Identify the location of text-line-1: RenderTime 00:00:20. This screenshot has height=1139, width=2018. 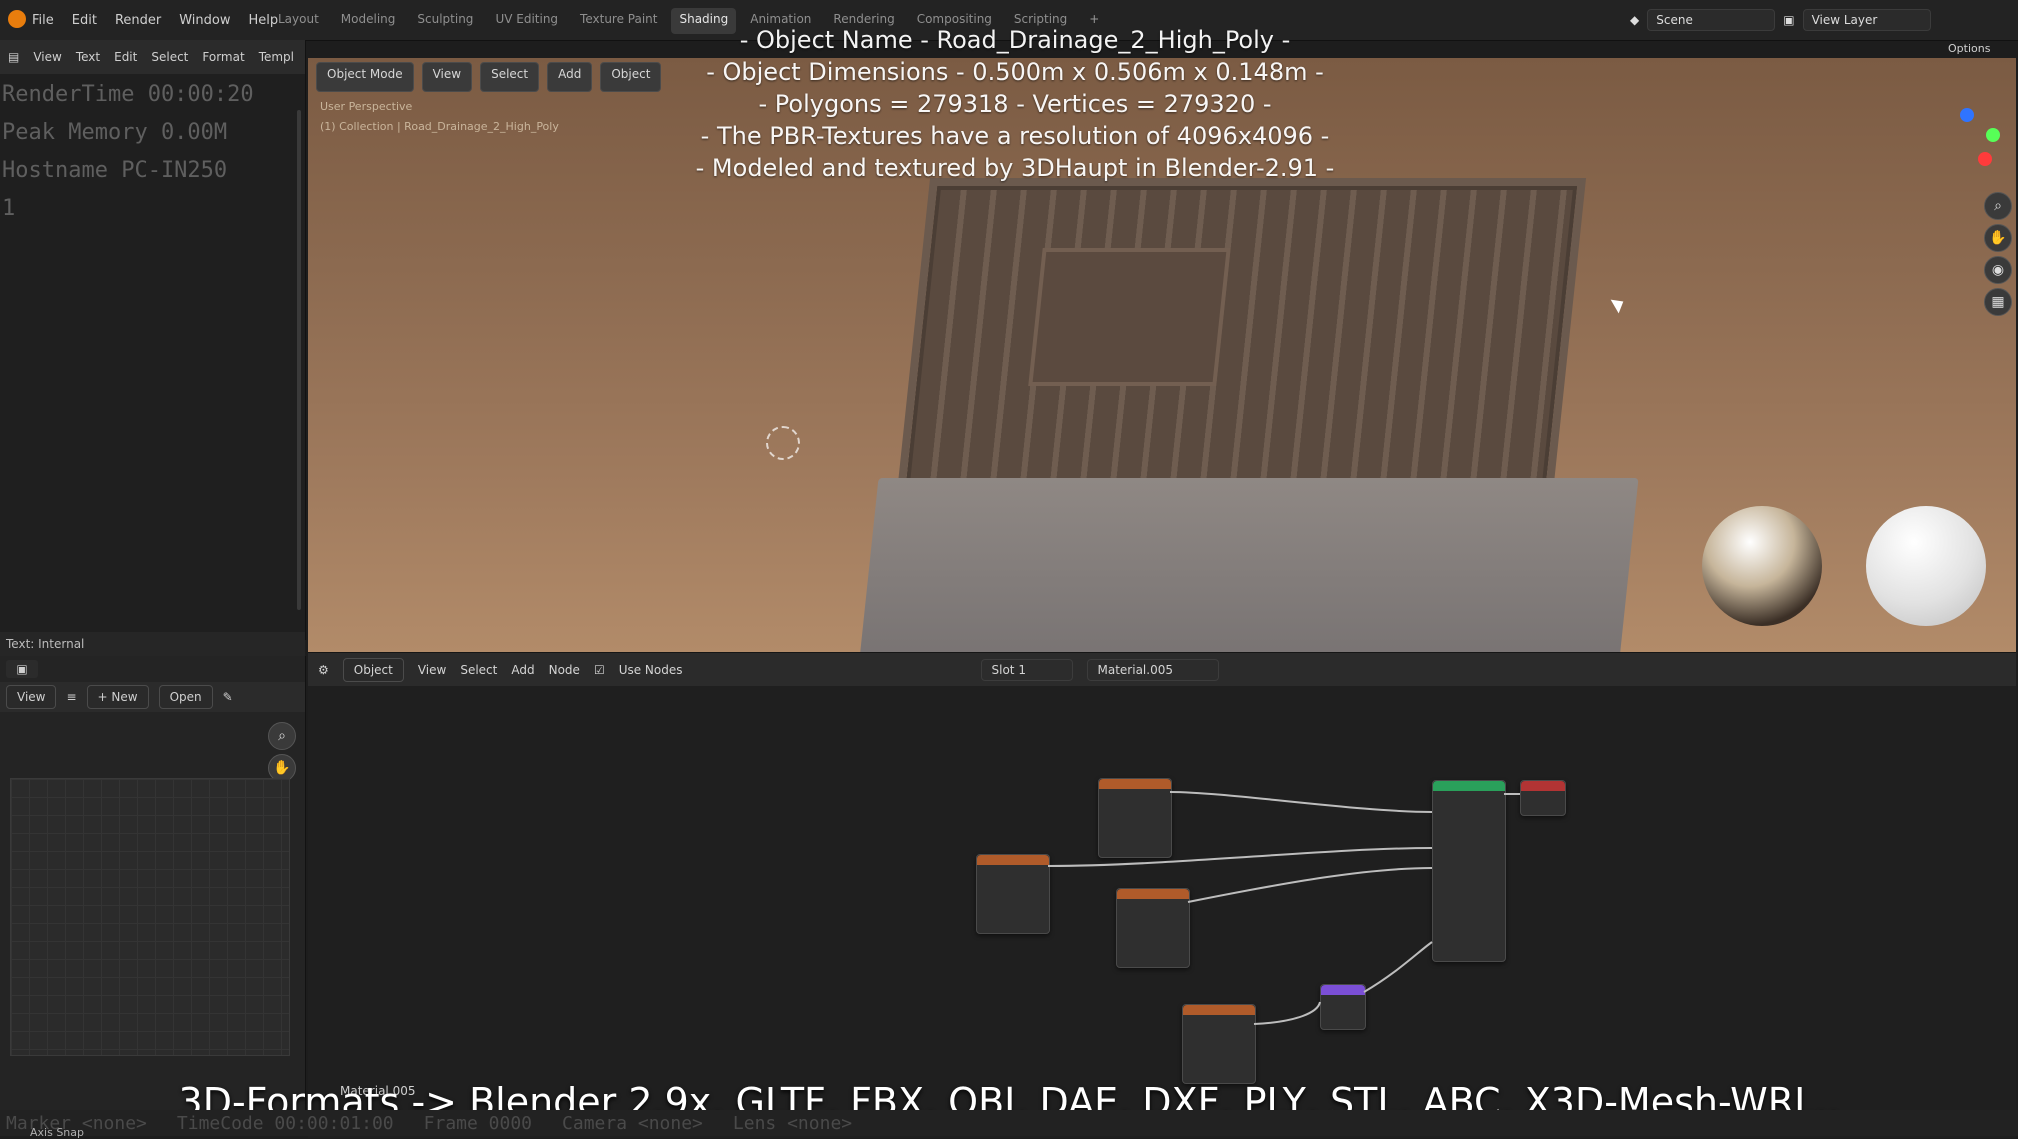
(128, 94).